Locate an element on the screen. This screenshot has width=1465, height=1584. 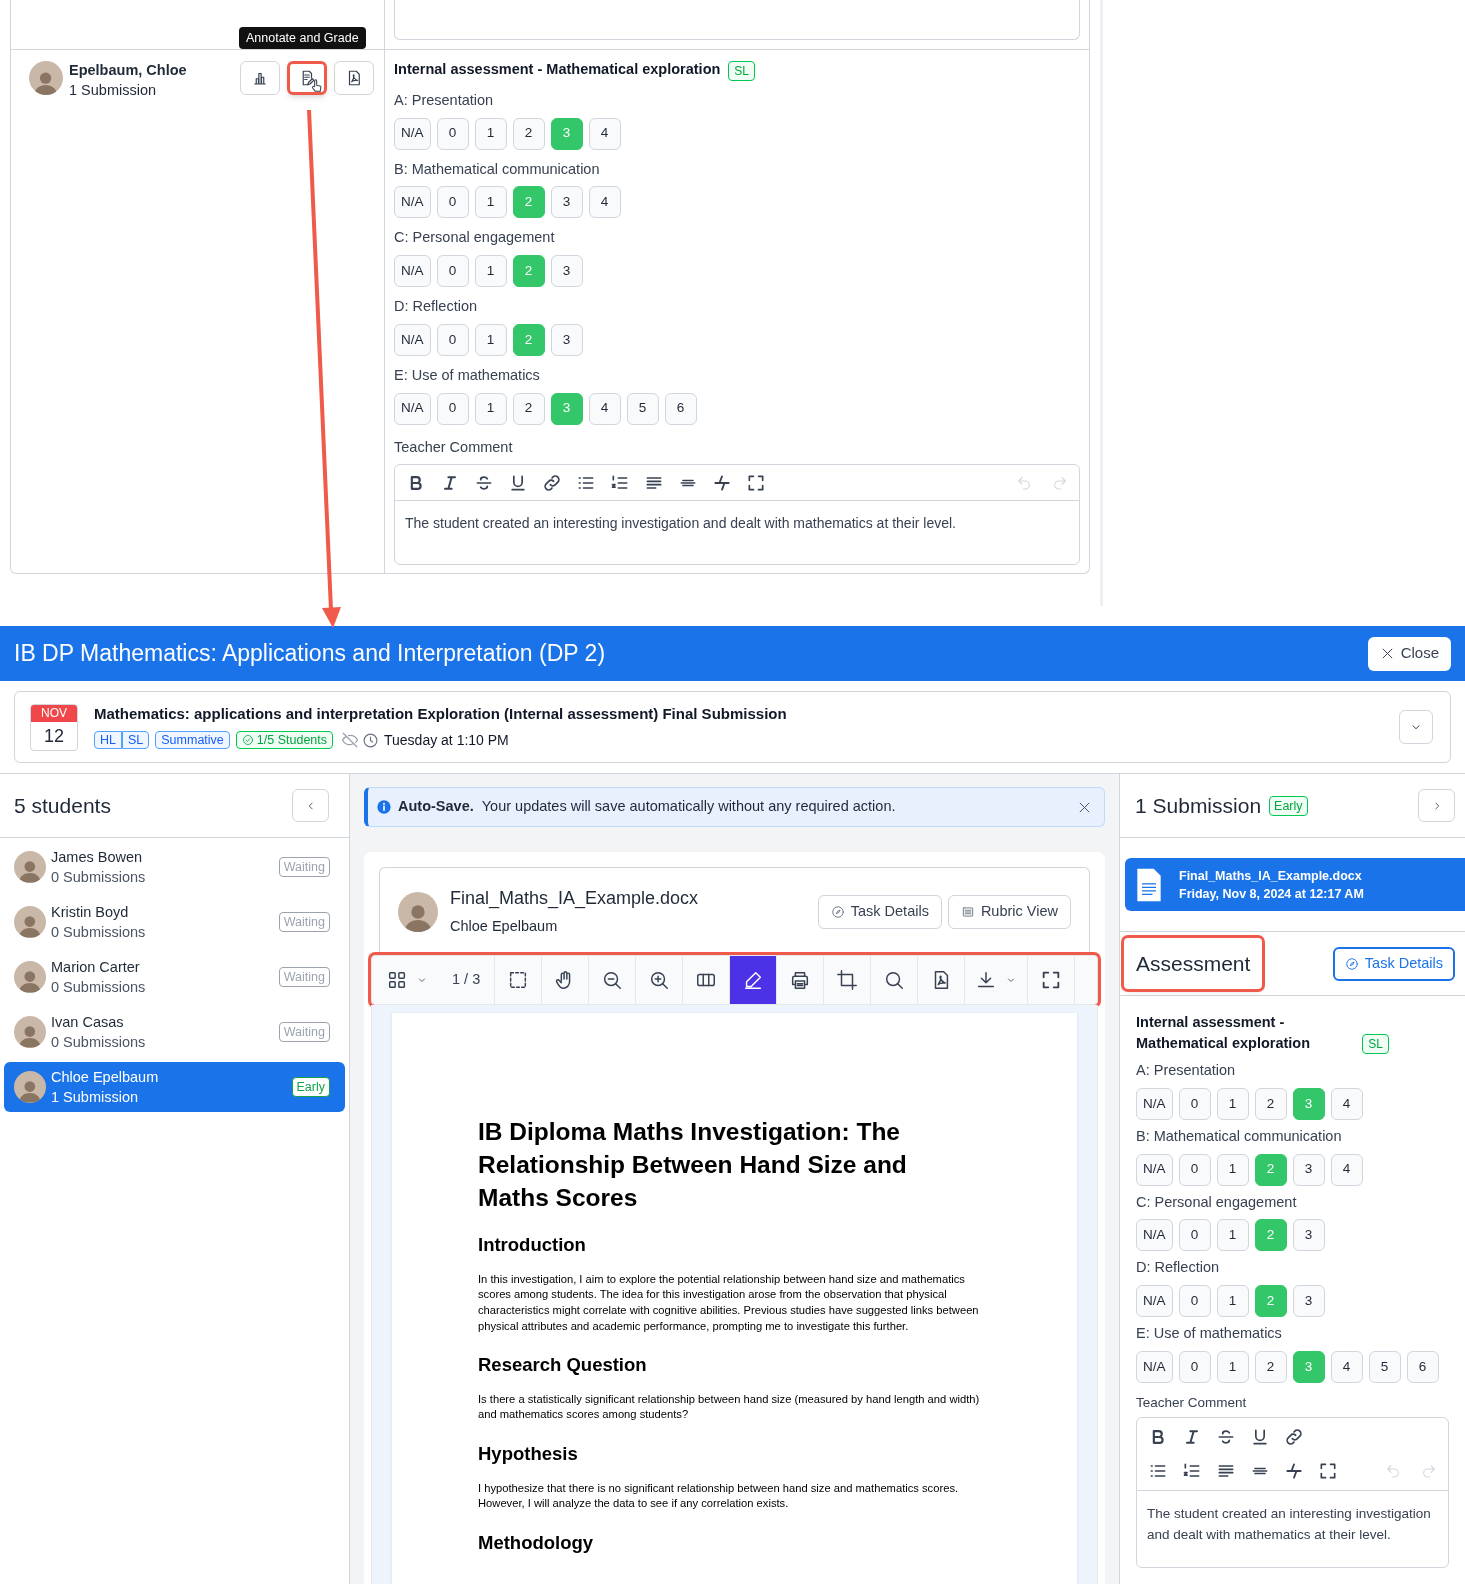
paragraph: I hypothesize that there is no significant relationship between hand size and mathematics scores. However, I will analyze the data to see if any correlation exists. is located at coordinates (719, 1496).